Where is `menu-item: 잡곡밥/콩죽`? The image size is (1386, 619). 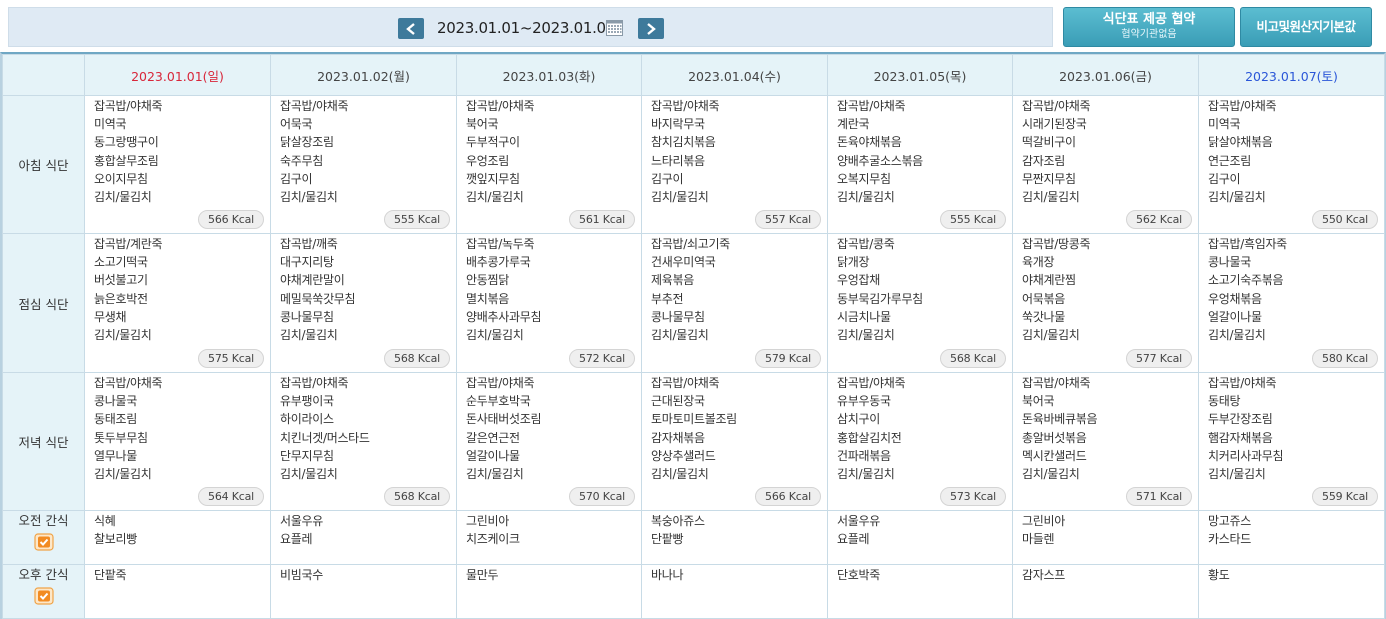
menu-item: 잡곡밥/콩죽 is located at coordinates (866, 244).